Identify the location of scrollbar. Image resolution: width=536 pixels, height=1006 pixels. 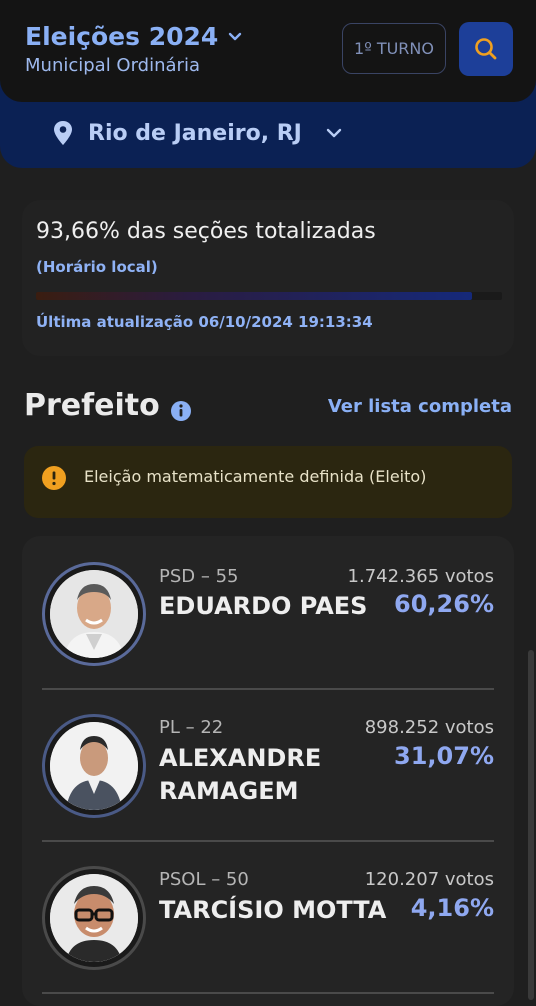
(531, 825).